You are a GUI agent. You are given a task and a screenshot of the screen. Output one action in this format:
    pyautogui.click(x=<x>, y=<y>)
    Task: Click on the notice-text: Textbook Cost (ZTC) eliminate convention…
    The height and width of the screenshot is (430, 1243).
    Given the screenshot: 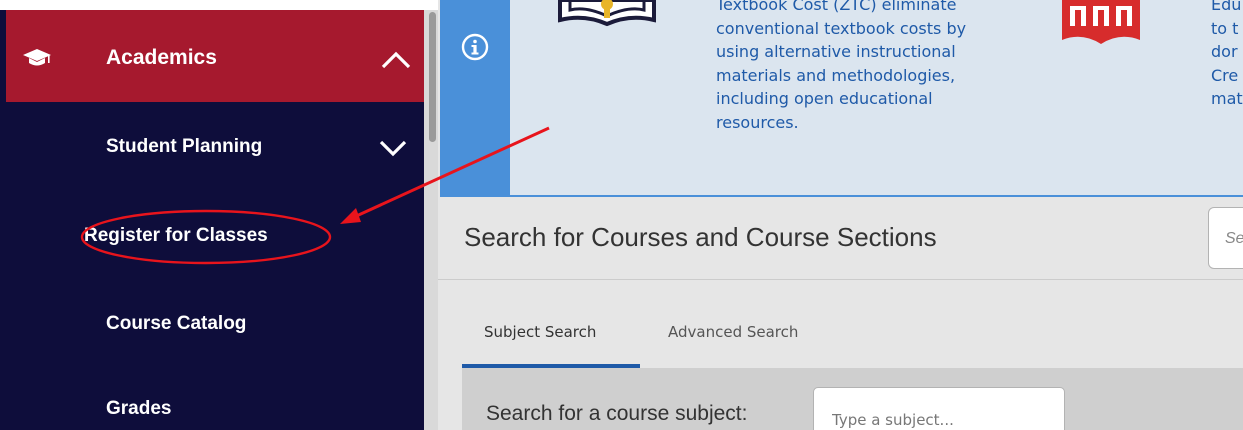 What is the action you would take?
    pyautogui.click(x=881, y=67)
    